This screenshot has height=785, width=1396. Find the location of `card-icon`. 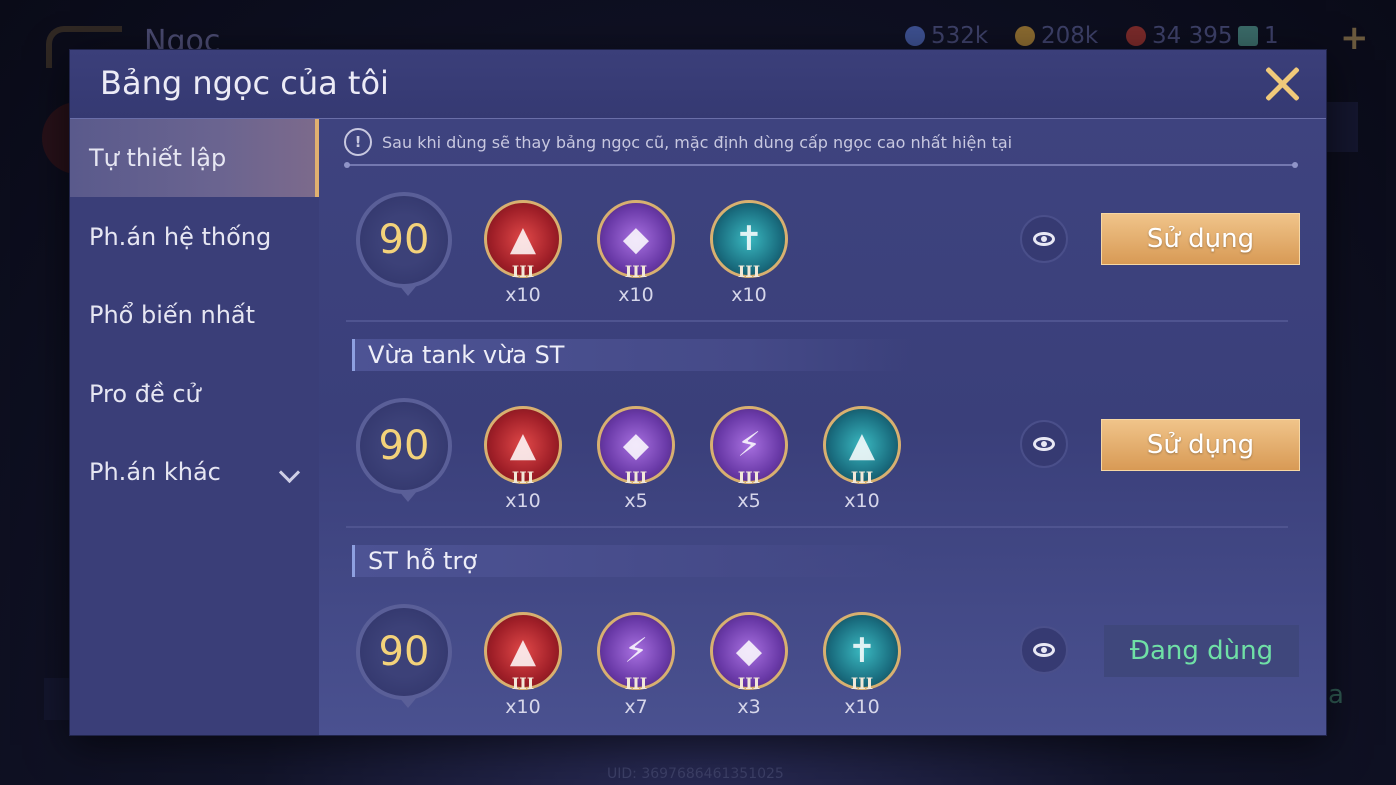

card-icon is located at coordinates (1248, 36).